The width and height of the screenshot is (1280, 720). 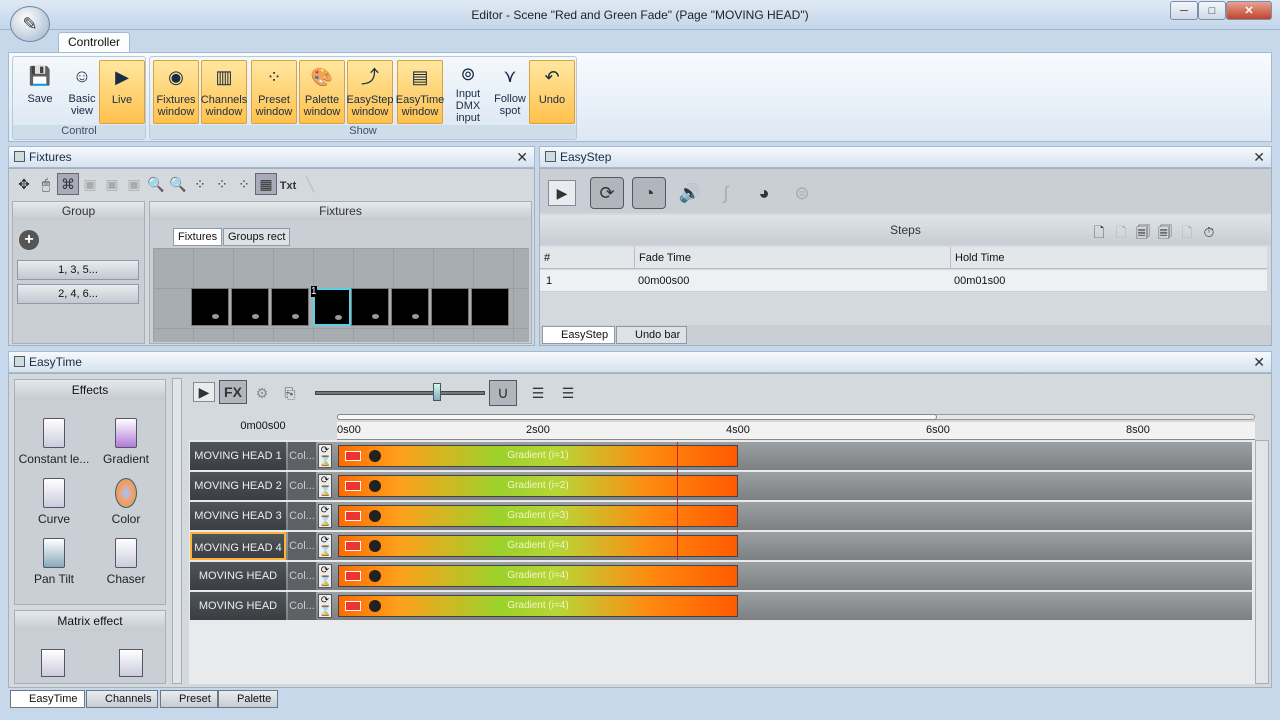 I want to click on edit-fixture-icon: ▣, so click(x=112, y=184).